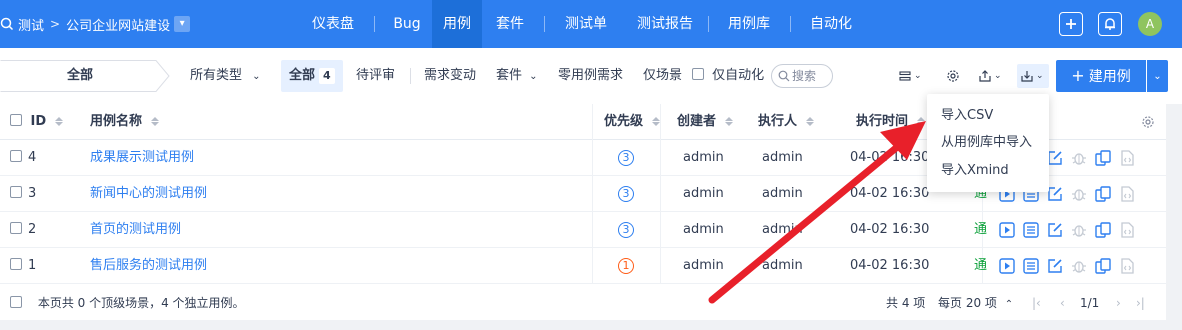 This screenshot has width=1182, height=330. Describe the element at coordinates (1071, 24) in the screenshot. I see `add-icon` at that location.